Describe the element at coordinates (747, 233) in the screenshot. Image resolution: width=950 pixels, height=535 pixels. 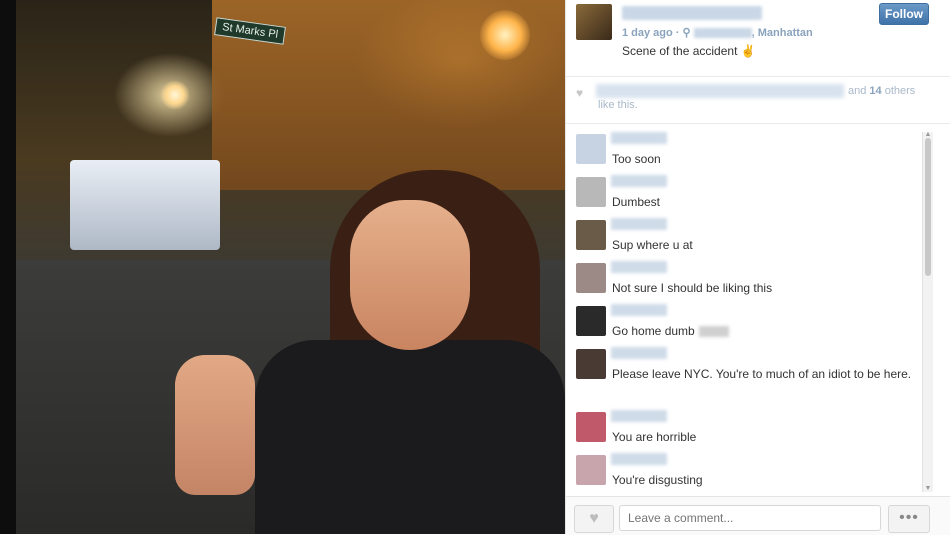
I see `comment-row: Sup where u at` at that location.